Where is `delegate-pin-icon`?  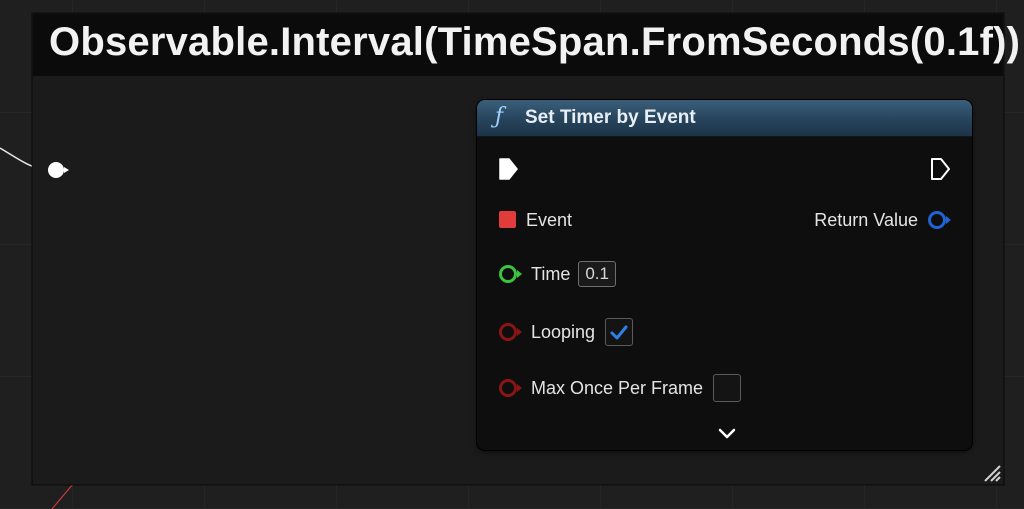
delegate-pin-icon is located at coordinates (508, 220).